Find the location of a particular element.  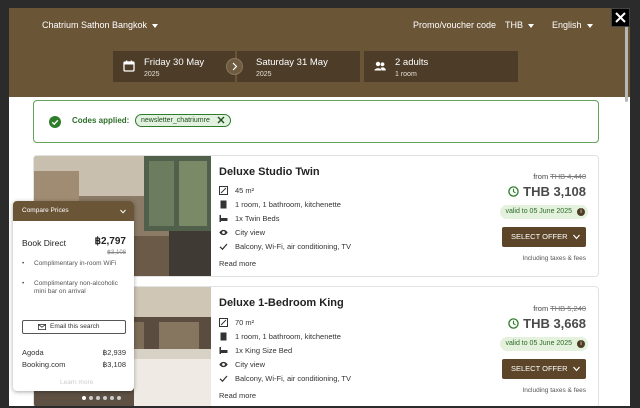

area-icon is located at coordinates (223, 322).